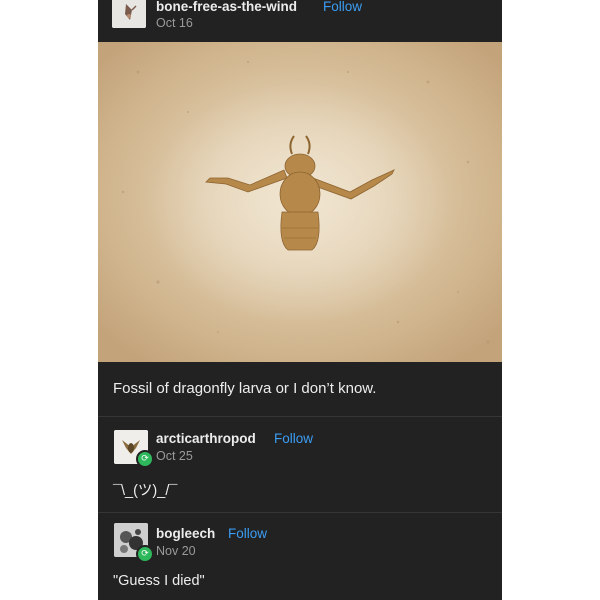 The height and width of the screenshot is (600, 600). I want to click on post-date: Oct 16, so click(174, 23).